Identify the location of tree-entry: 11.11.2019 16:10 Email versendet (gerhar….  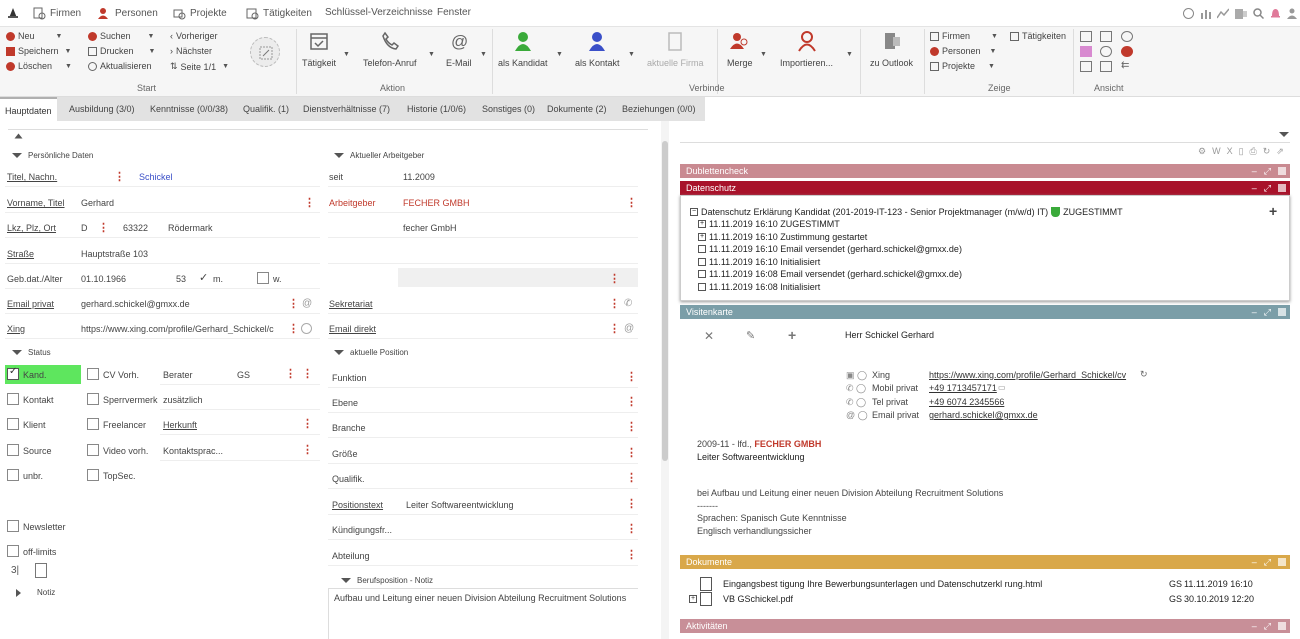
(830, 249).